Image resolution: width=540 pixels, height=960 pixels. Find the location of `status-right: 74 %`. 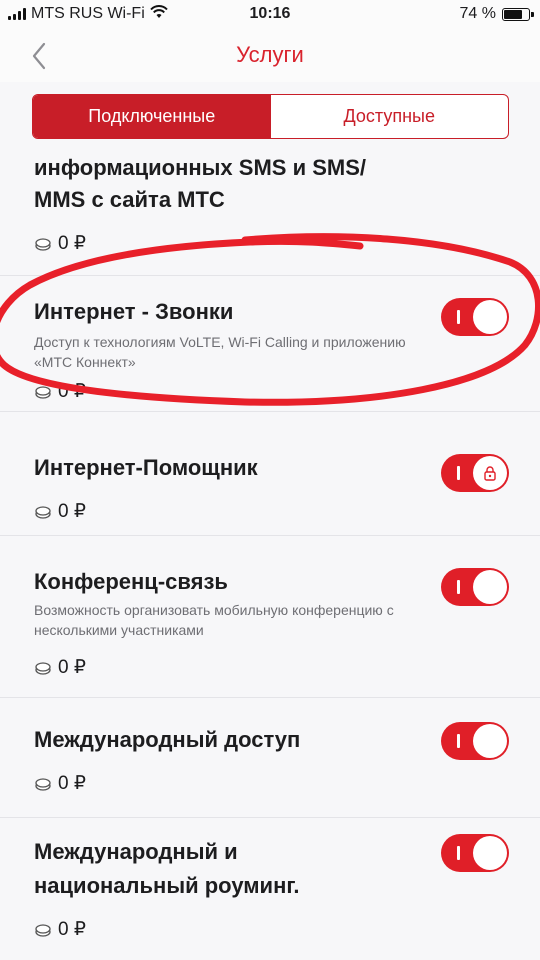

status-right: 74 % is located at coordinates (496, 14).